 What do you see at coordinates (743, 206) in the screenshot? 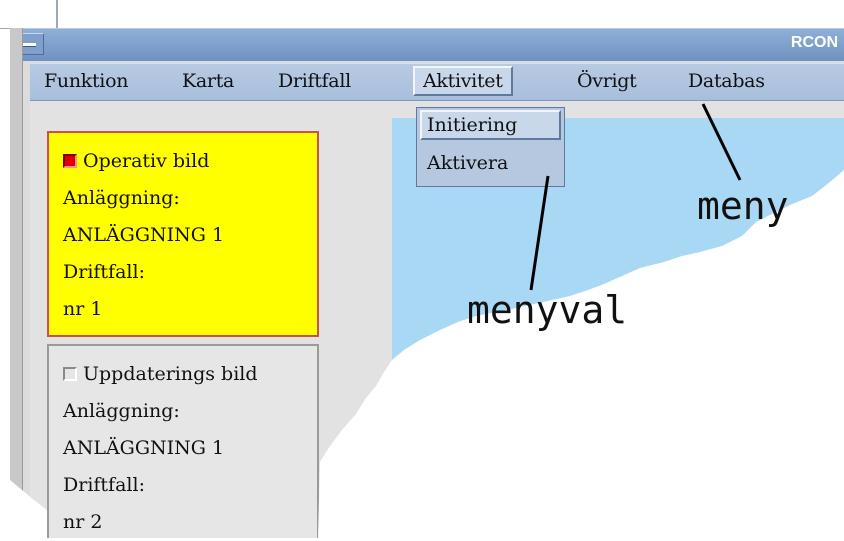
I see `annotation-meny: meny` at bounding box center [743, 206].